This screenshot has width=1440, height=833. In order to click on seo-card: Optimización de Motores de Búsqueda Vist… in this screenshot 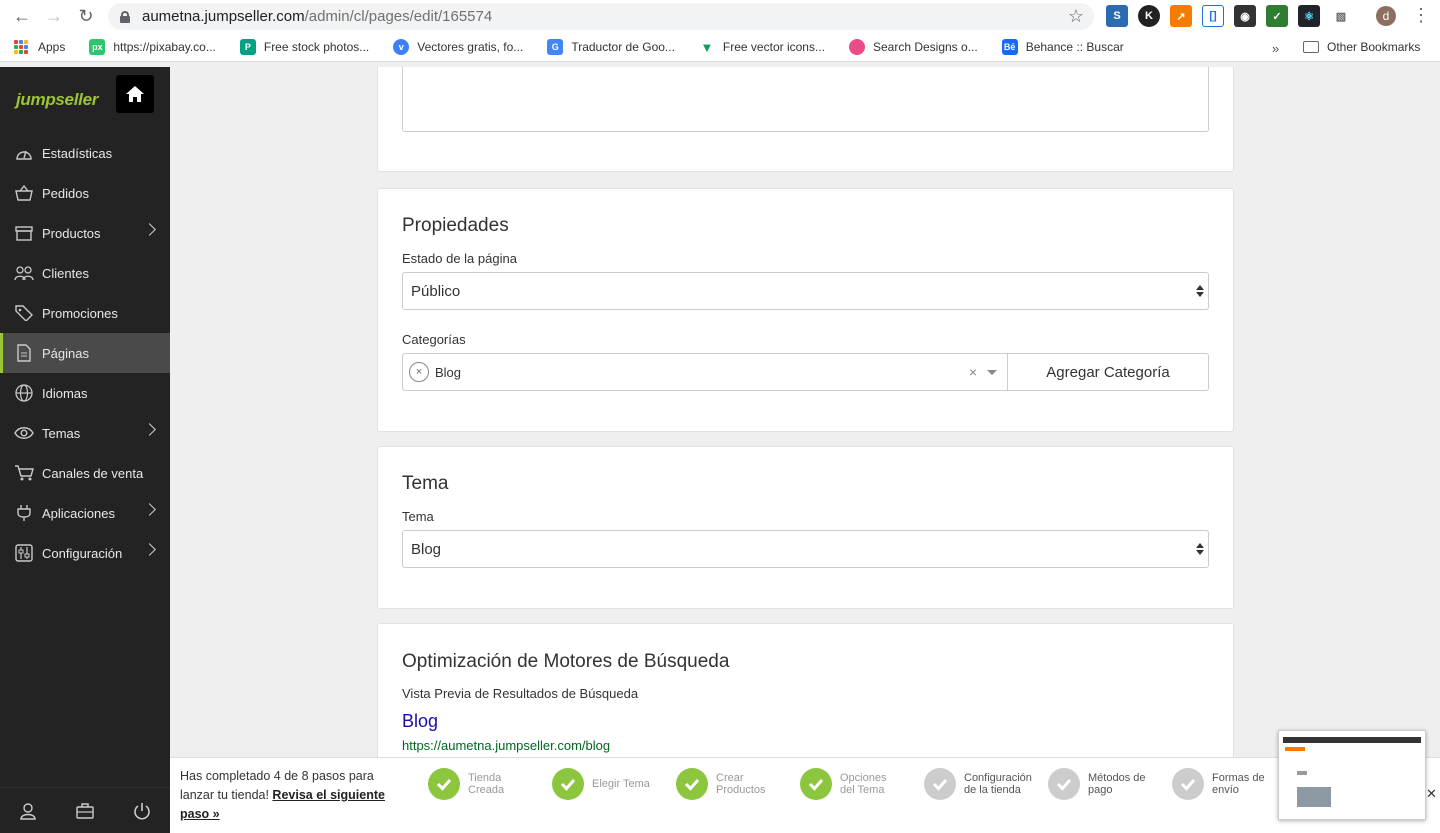, I will do `click(805, 690)`.